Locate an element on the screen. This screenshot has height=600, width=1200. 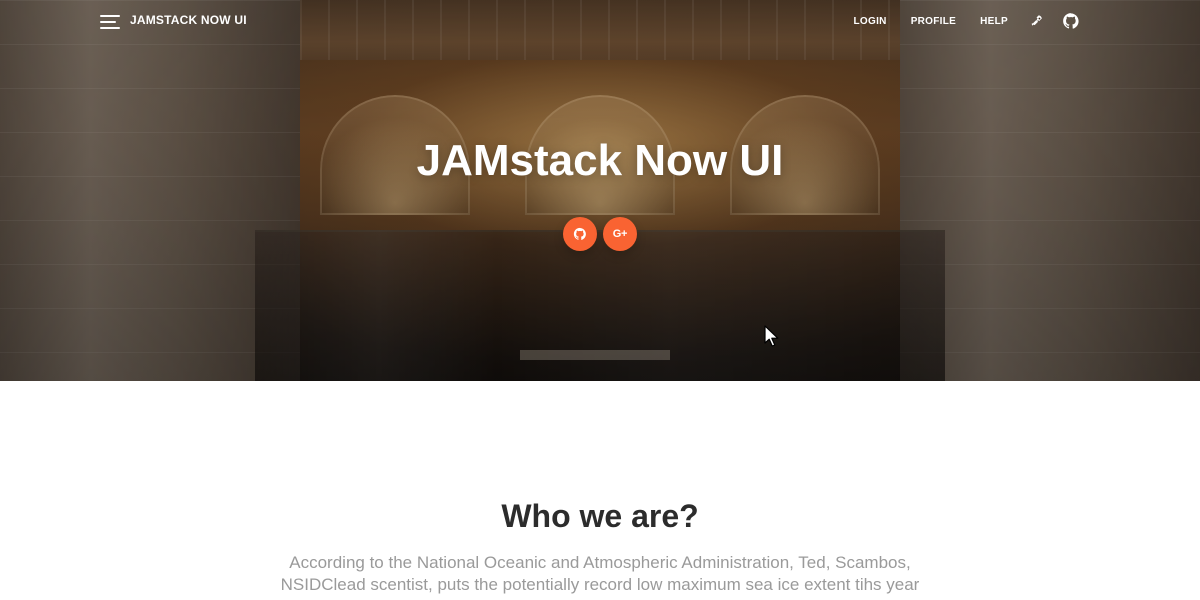
nav-help-link: HELP is located at coordinates (994, 21).